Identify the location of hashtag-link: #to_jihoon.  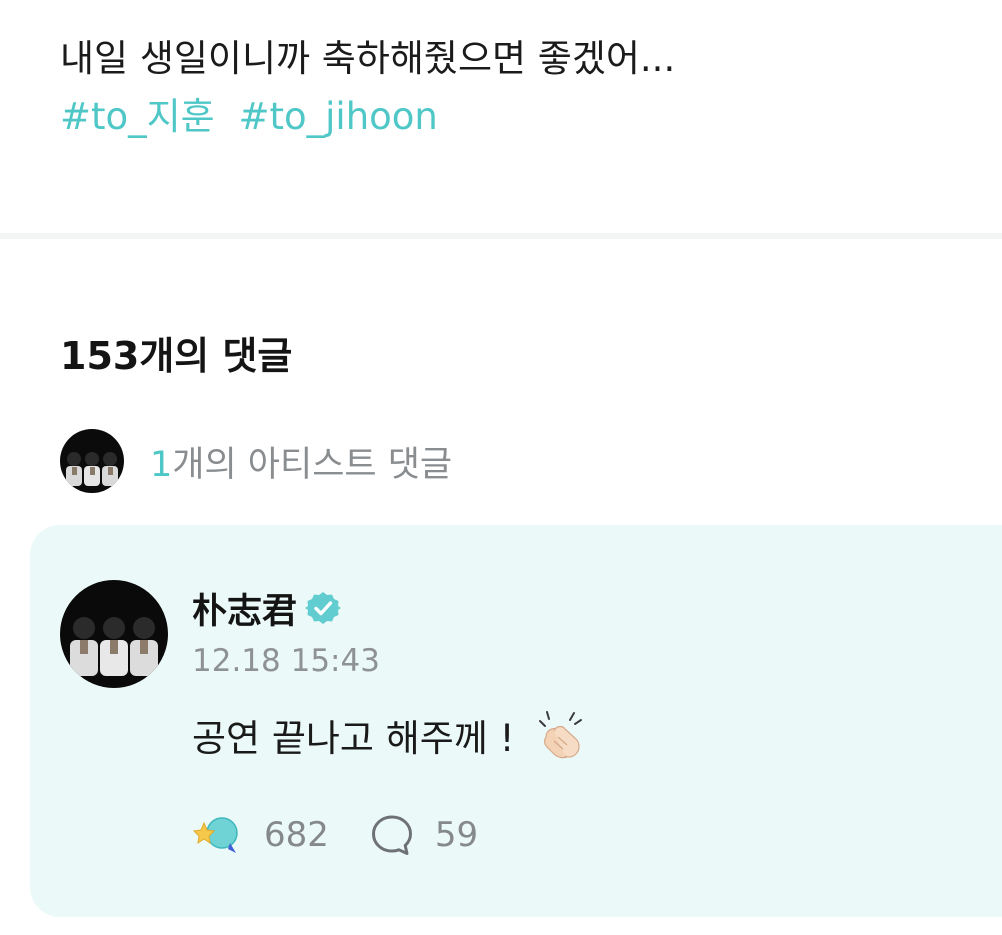
(338, 116).